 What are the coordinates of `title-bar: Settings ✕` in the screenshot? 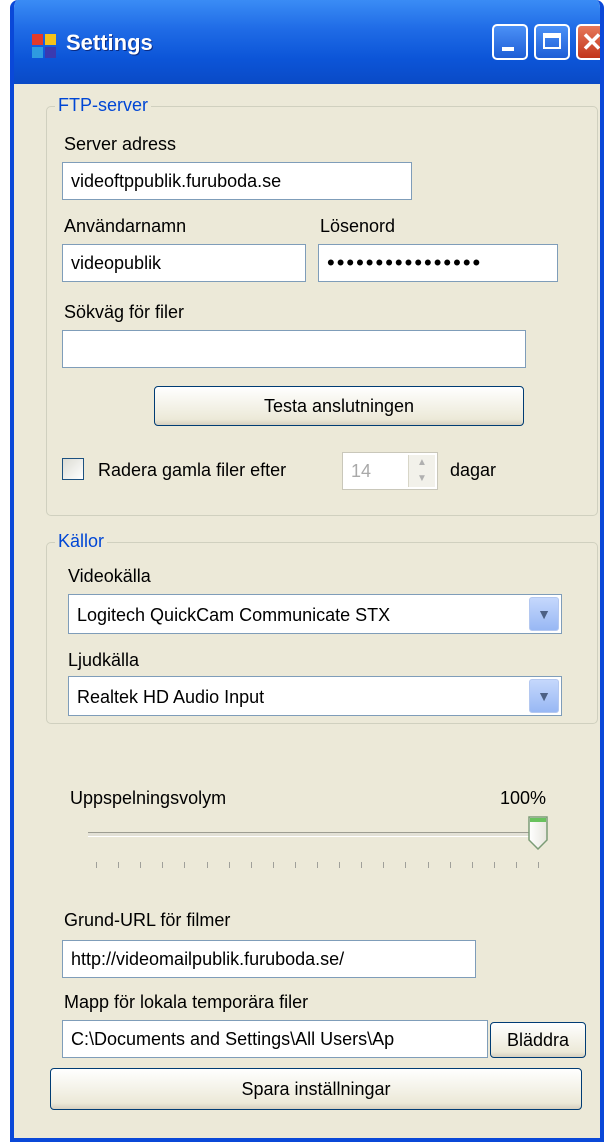 It's located at (307, 42).